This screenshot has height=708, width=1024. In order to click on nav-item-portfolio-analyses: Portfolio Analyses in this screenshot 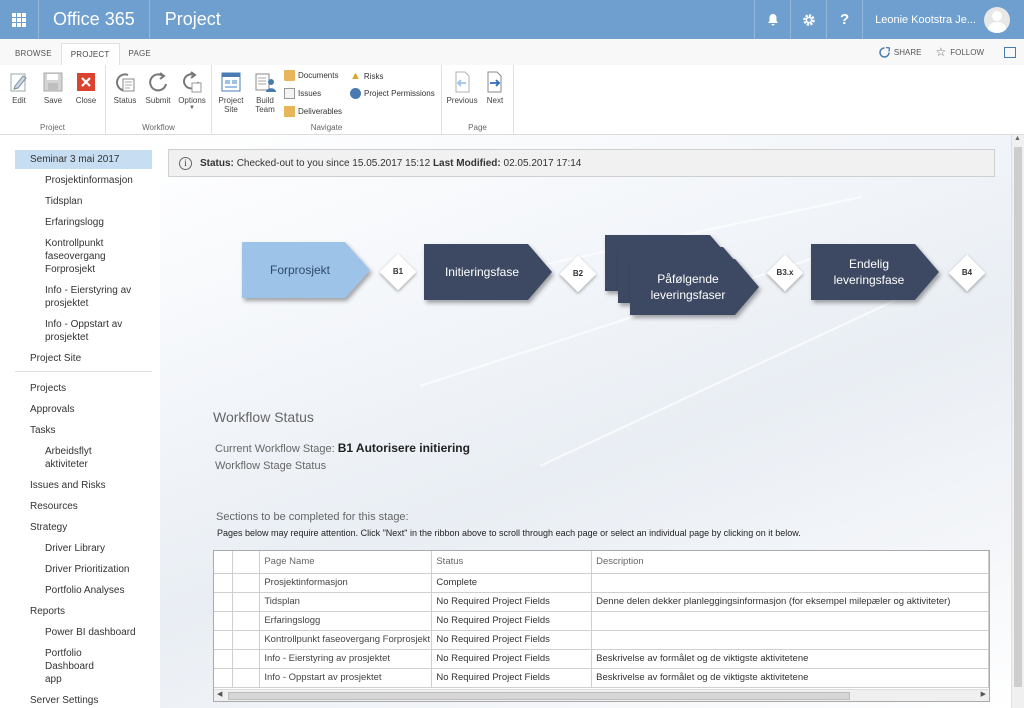, I will do `click(80, 590)`.